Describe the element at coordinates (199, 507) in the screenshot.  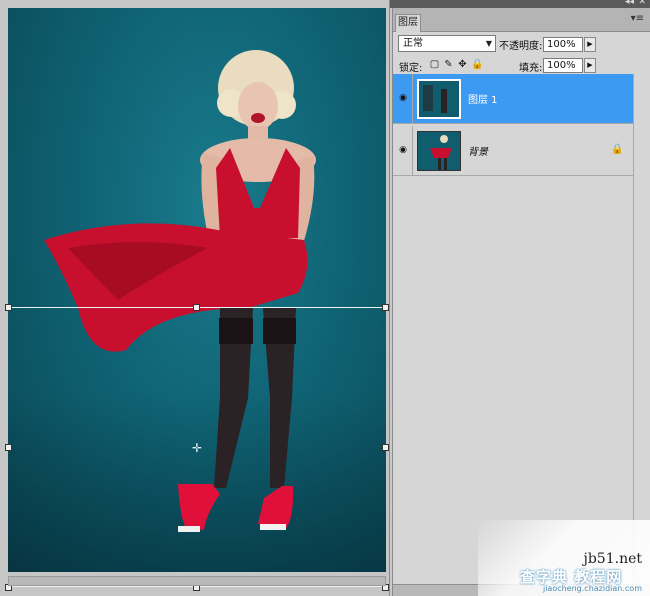
I see `left-shoe-shape` at that location.